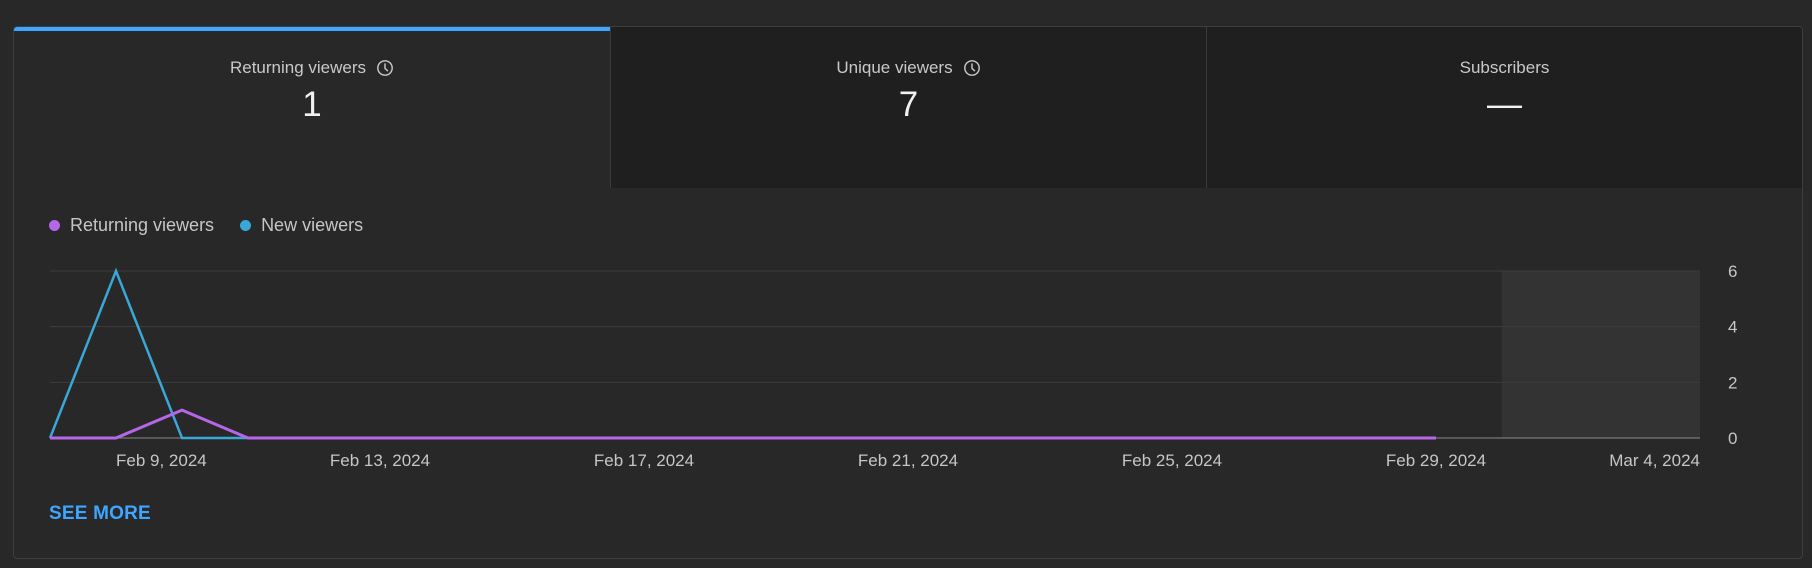  I want to click on see-more-link: SEE MORE, so click(100, 514).